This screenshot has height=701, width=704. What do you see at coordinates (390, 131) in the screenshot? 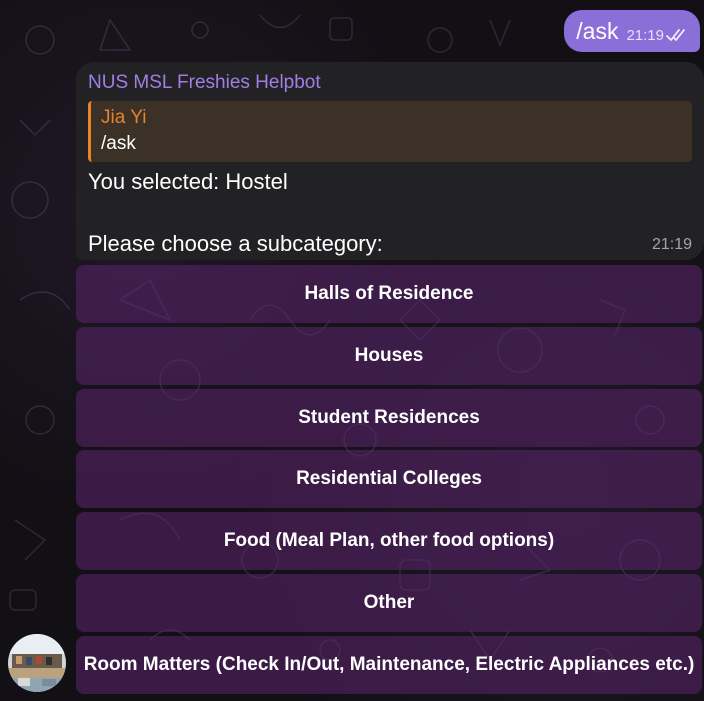
I see `reply-preview: Jia Yi /ask` at bounding box center [390, 131].